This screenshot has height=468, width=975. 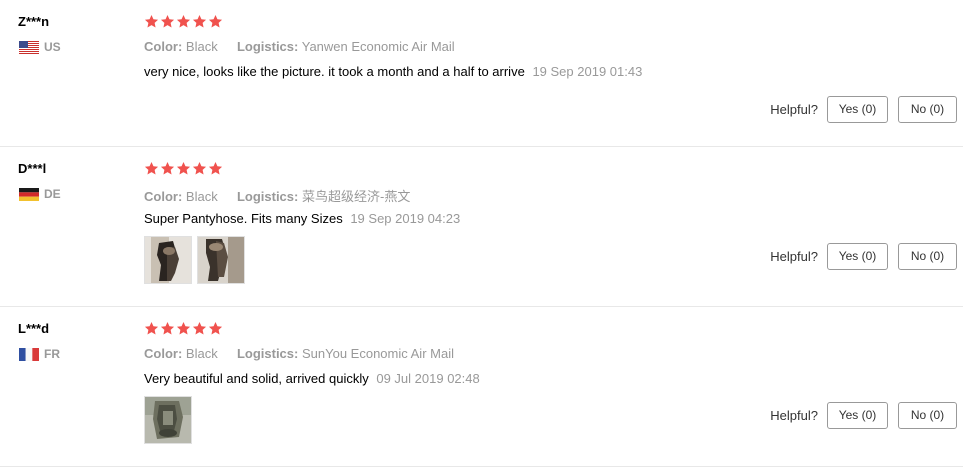 What do you see at coordinates (428, 378) in the screenshot?
I see `review-time: 09 Jul 2019 02:48` at bounding box center [428, 378].